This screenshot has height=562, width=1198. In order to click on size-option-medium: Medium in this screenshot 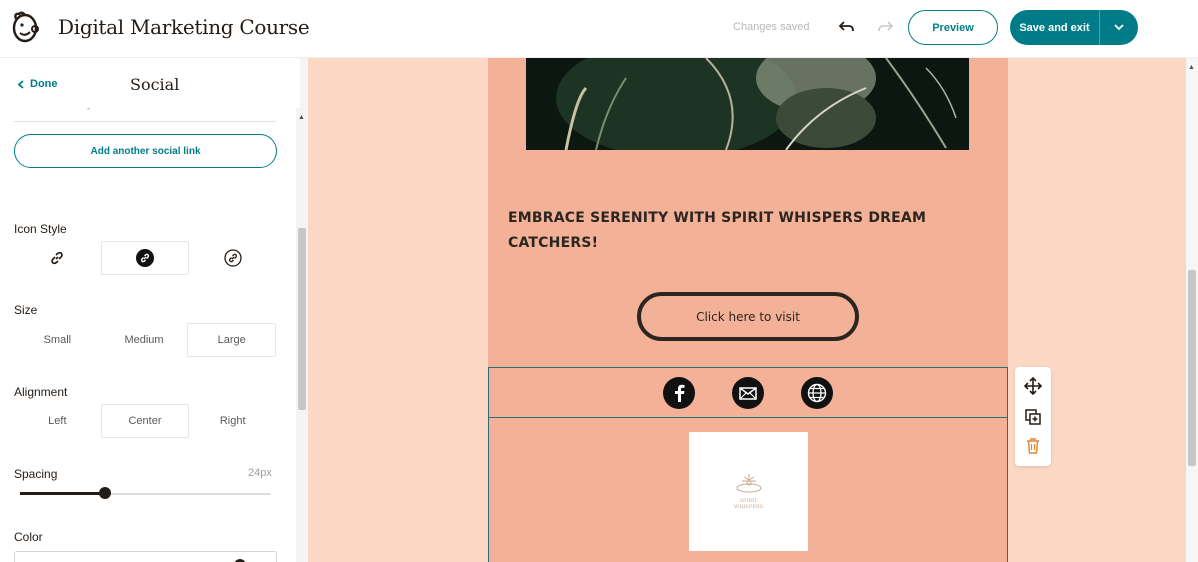, I will do `click(144, 340)`.